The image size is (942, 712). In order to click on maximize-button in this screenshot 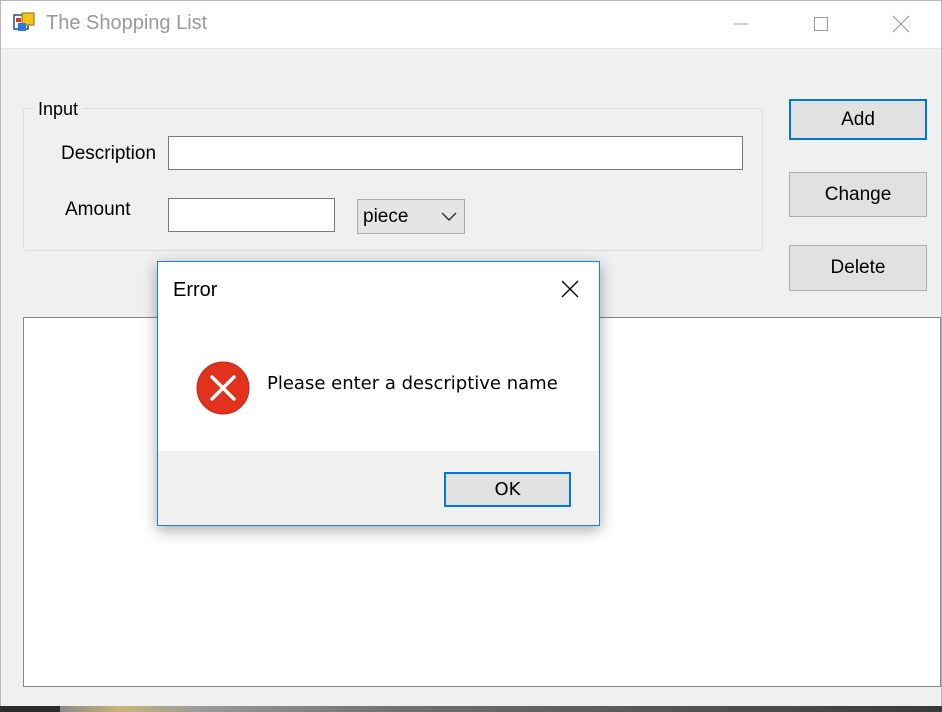, I will do `click(821, 23)`.